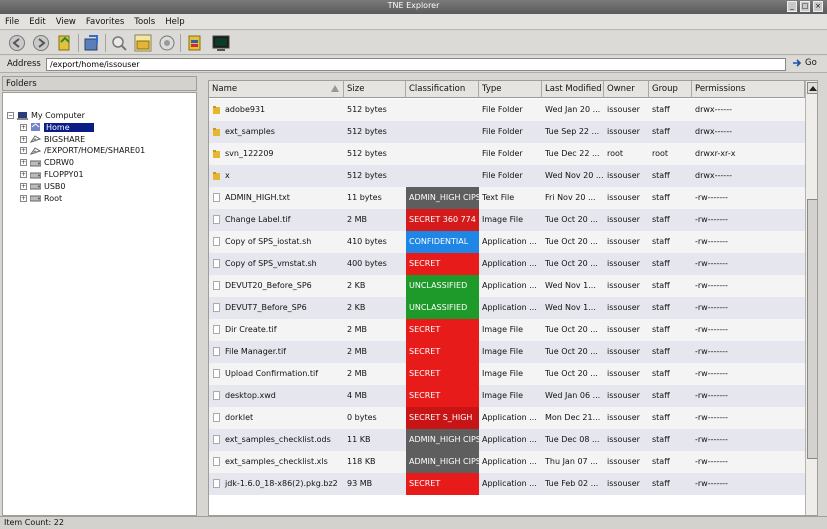 This screenshot has height=529, width=827. Describe the element at coordinates (437, 89) in the screenshot. I see `col-classification-label: Classification` at that location.